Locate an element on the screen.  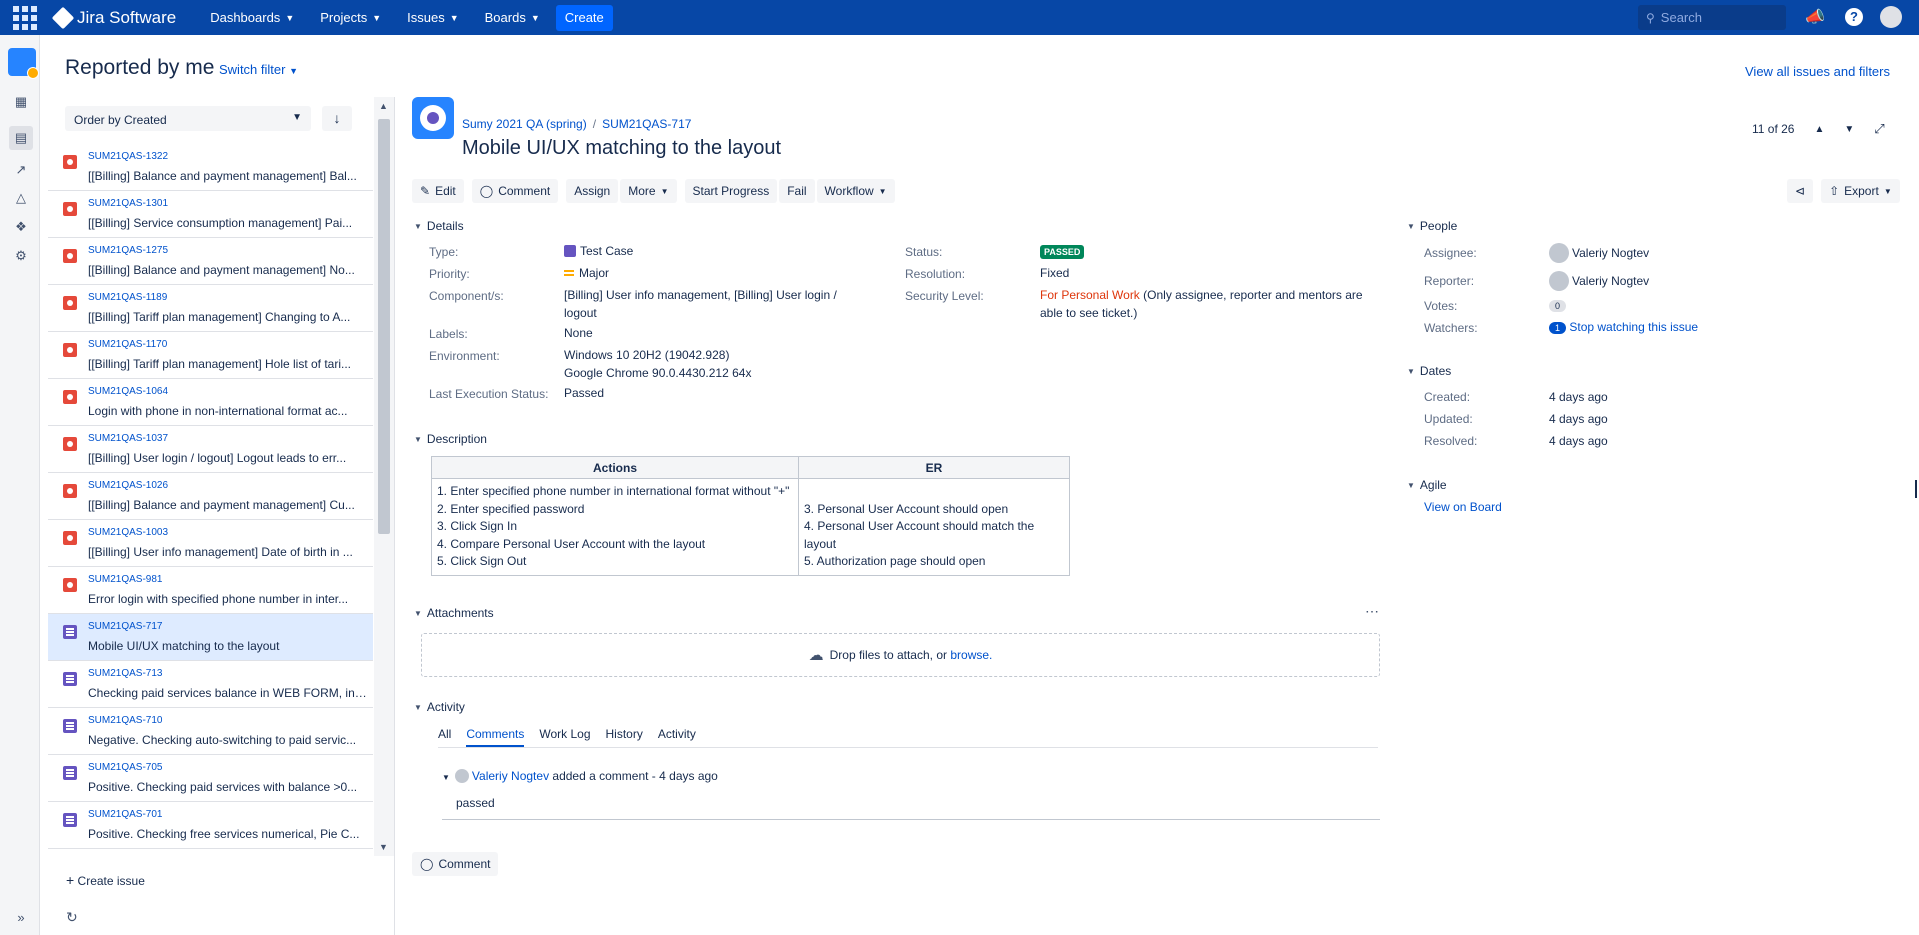
more-options-icon: ⋯ is located at coordinates (1372, 611).